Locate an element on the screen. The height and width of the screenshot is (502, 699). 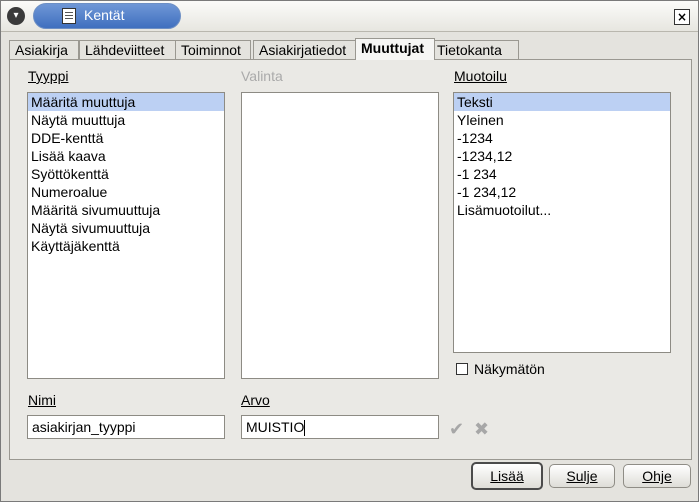
tab-toiminnot: Toiminnot is located at coordinates (213, 50).